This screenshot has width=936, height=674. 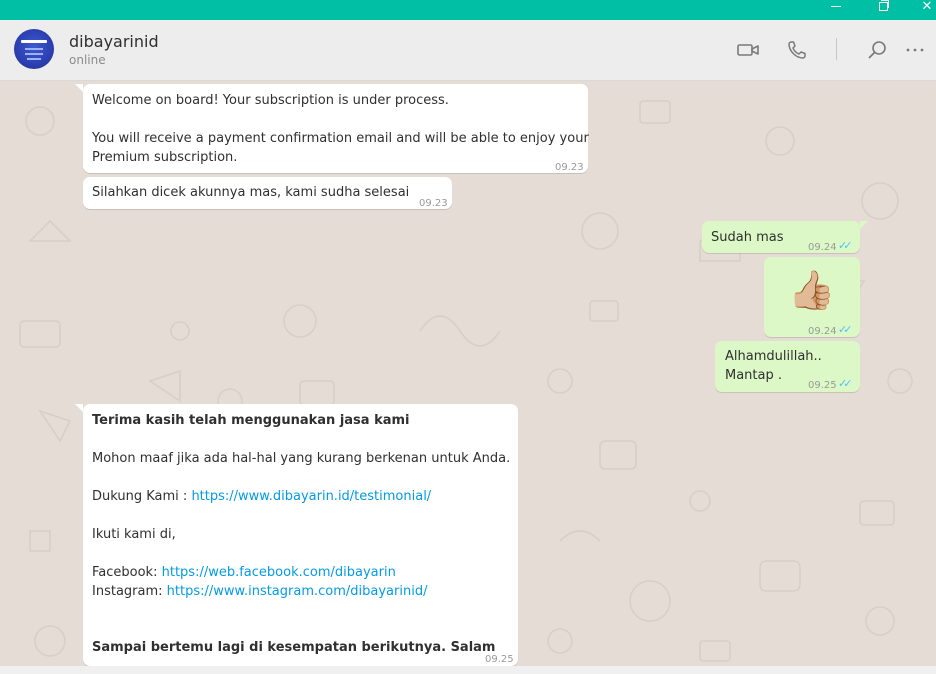 I want to click on thumbs-up-emoji: 👍🏼, so click(x=812, y=290).